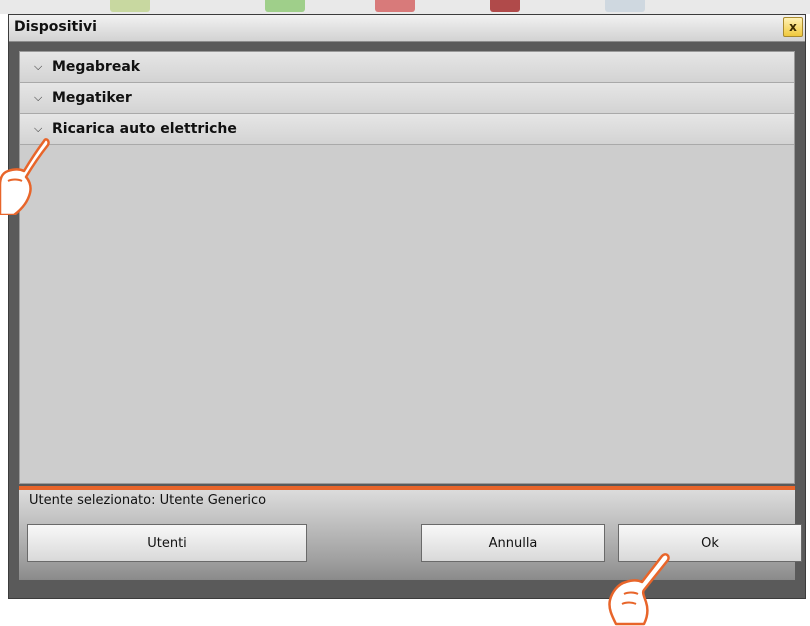 Image resolution: width=810 pixels, height=626 pixels. What do you see at coordinates (407, 129) in the screenshot?
I see `accordion-item-ricarica-auto: ⌵ Ricarica auto elettriche` at bounding box center [407, 129].